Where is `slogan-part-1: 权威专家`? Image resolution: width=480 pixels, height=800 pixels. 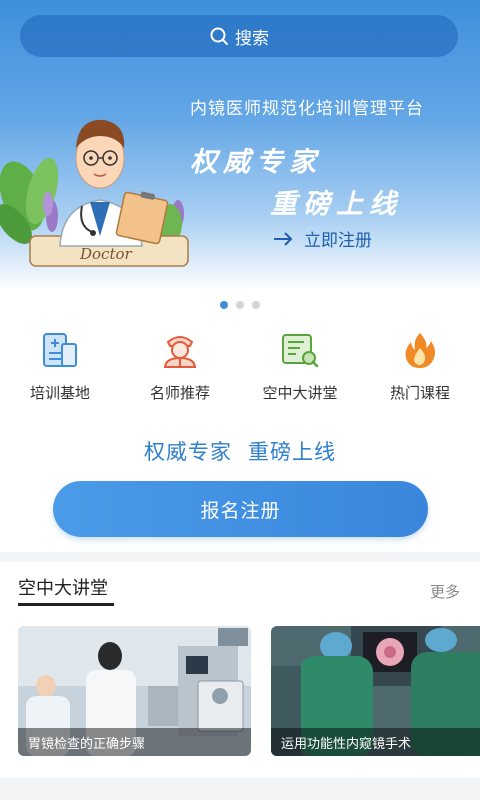 slogan-part-1: 权威专家 is located at coordinates (188, 452).